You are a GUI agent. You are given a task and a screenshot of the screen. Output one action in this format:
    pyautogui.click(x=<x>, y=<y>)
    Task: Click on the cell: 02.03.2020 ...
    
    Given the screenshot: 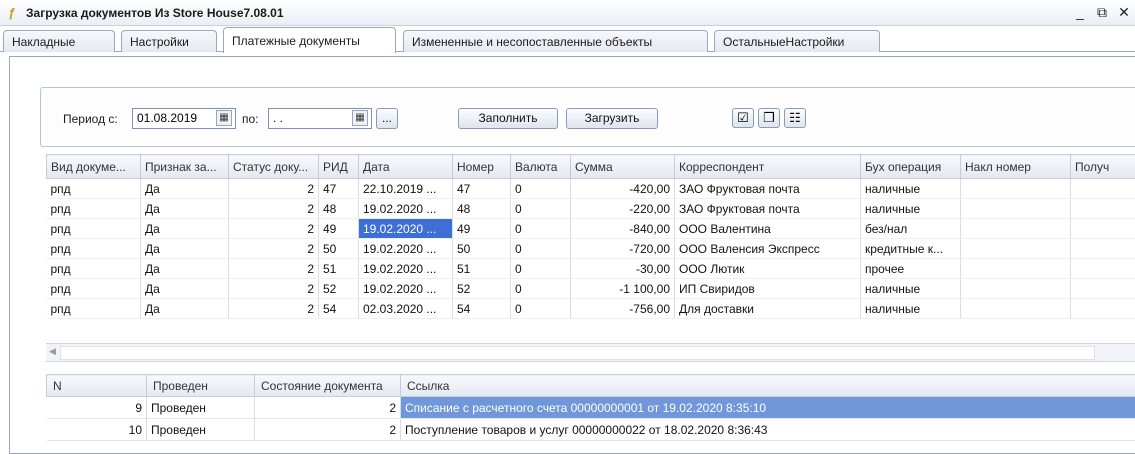 What is the action you would take?
    pyautogui.click(x=405, y=308)
    